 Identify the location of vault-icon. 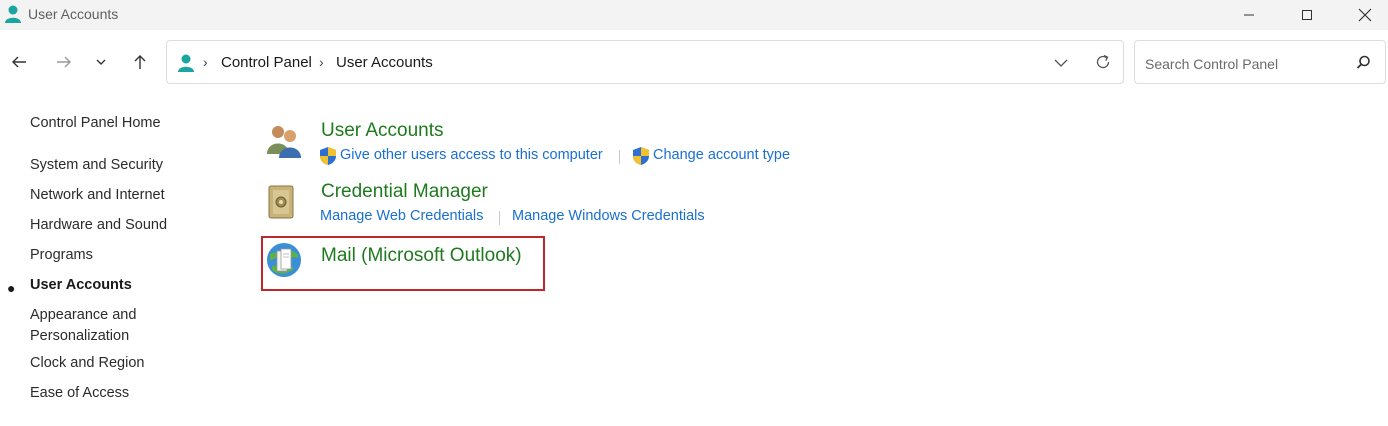
(281, 202).